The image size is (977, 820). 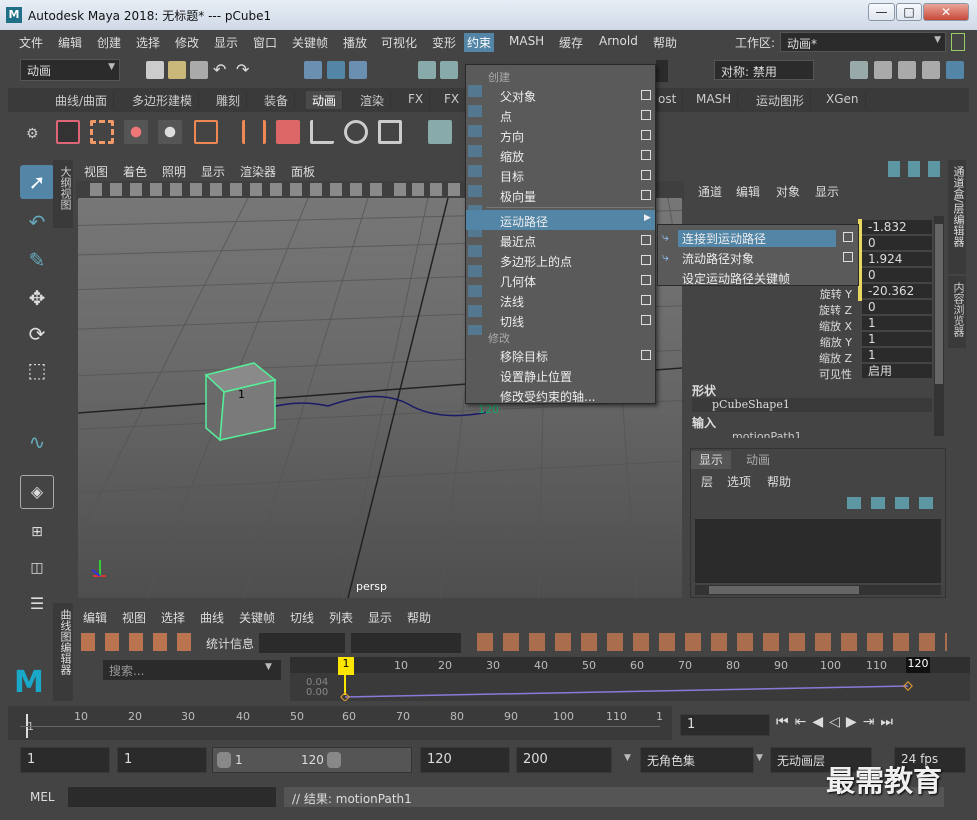 What do you see at coordinates (372, 406) in the screenshot?
I see `motion-path-curve` at bounding box center [372, 406].